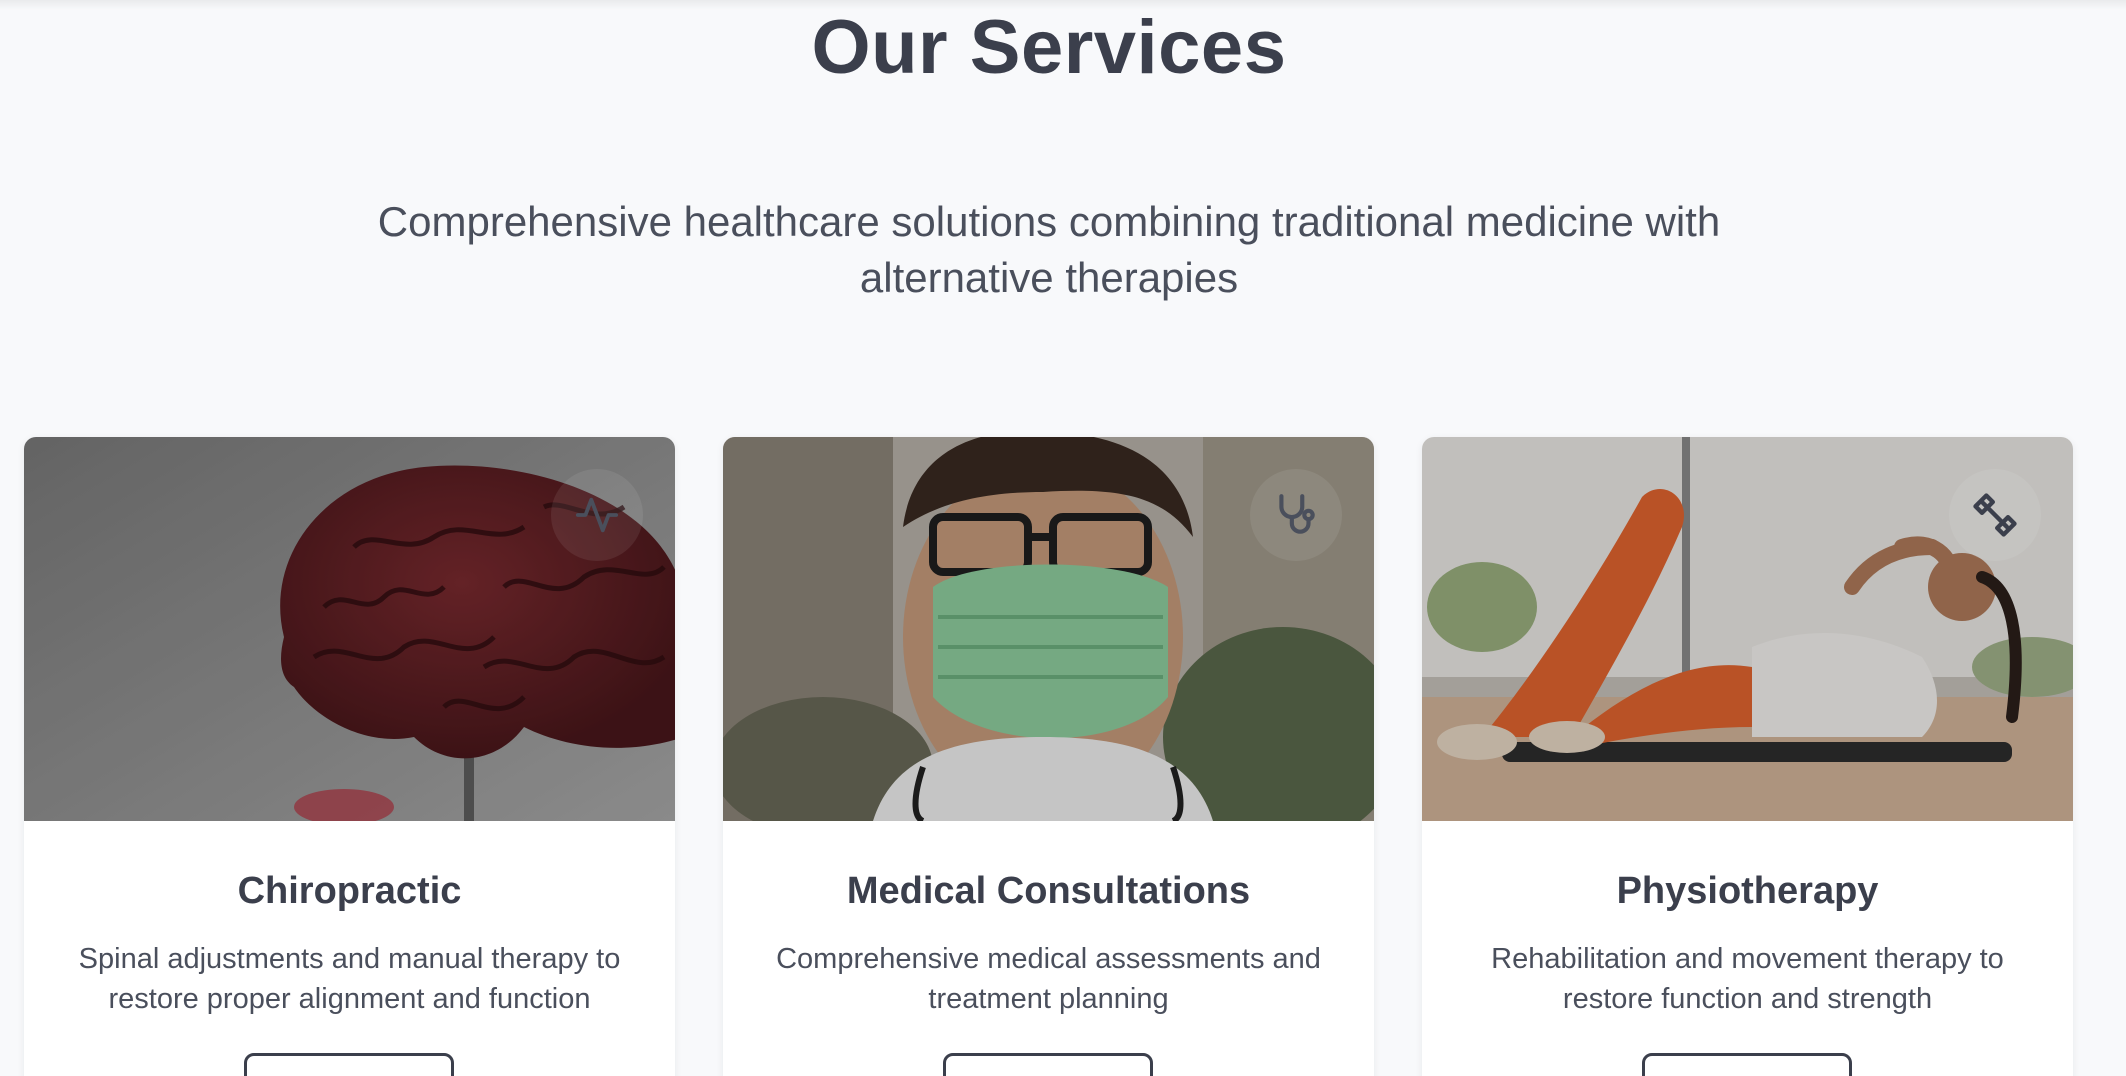 Image resolution: width=2126 pixels, height=1076 pixels. Describe the element at coordinates (349, 891) in the screenshot. I see `service-title: Chiropractic` at that location.